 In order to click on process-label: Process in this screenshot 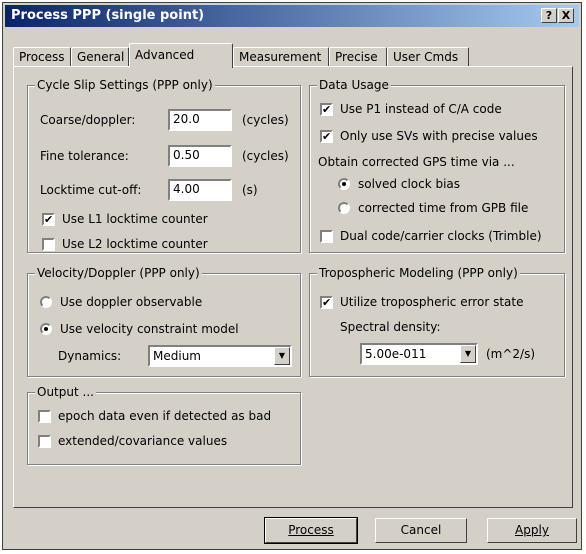, I will do `click(311, 530)`.